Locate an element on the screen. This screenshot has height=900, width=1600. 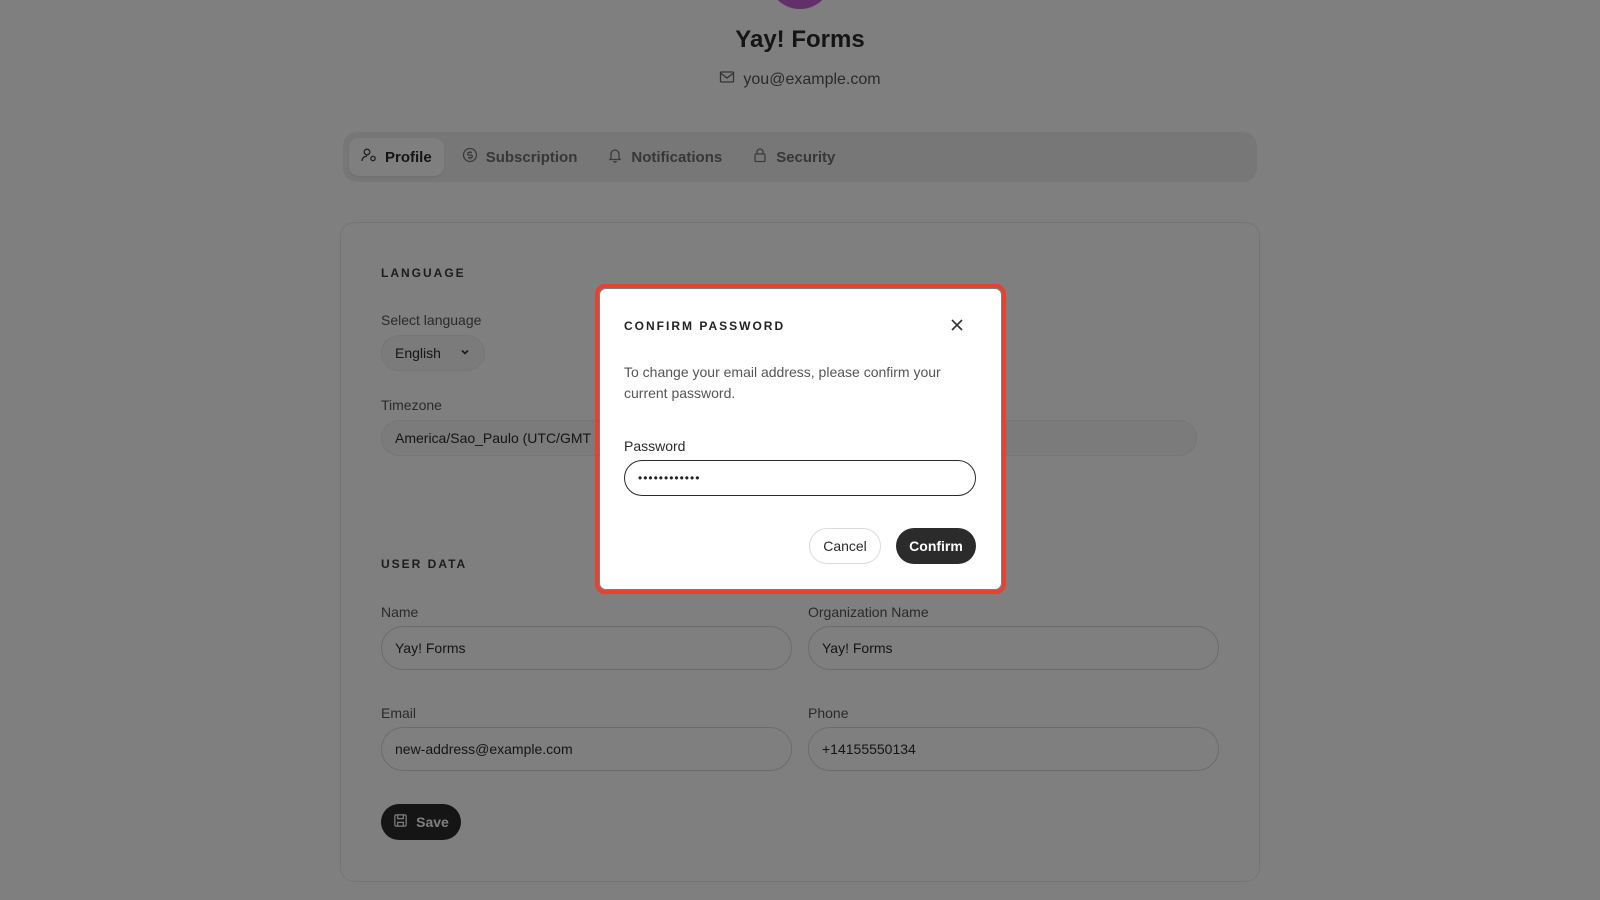
confirm-button: Confirm is located at coordinates (936, 546).